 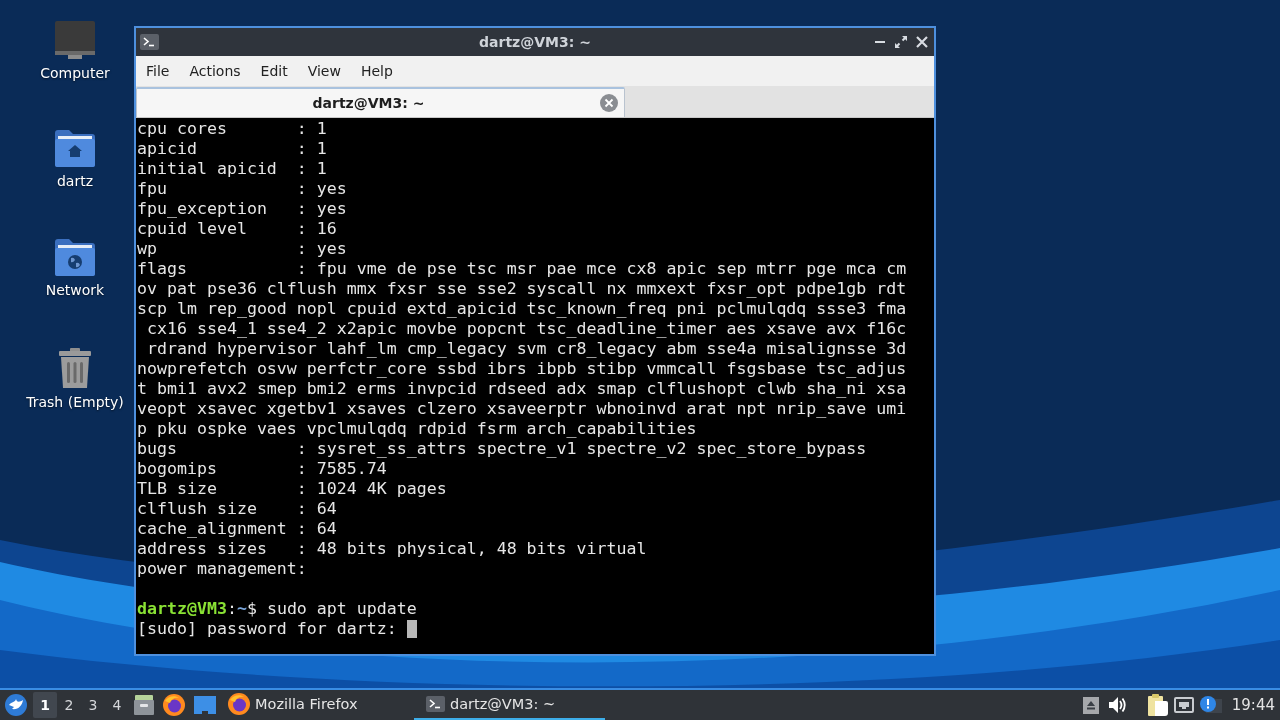 What do you see at coordinates (277, 609) in the screenshot?
I see `terminal-prompt-line: dartz@VM3:~$ sudo apt update` at bounding box center [277, 609].